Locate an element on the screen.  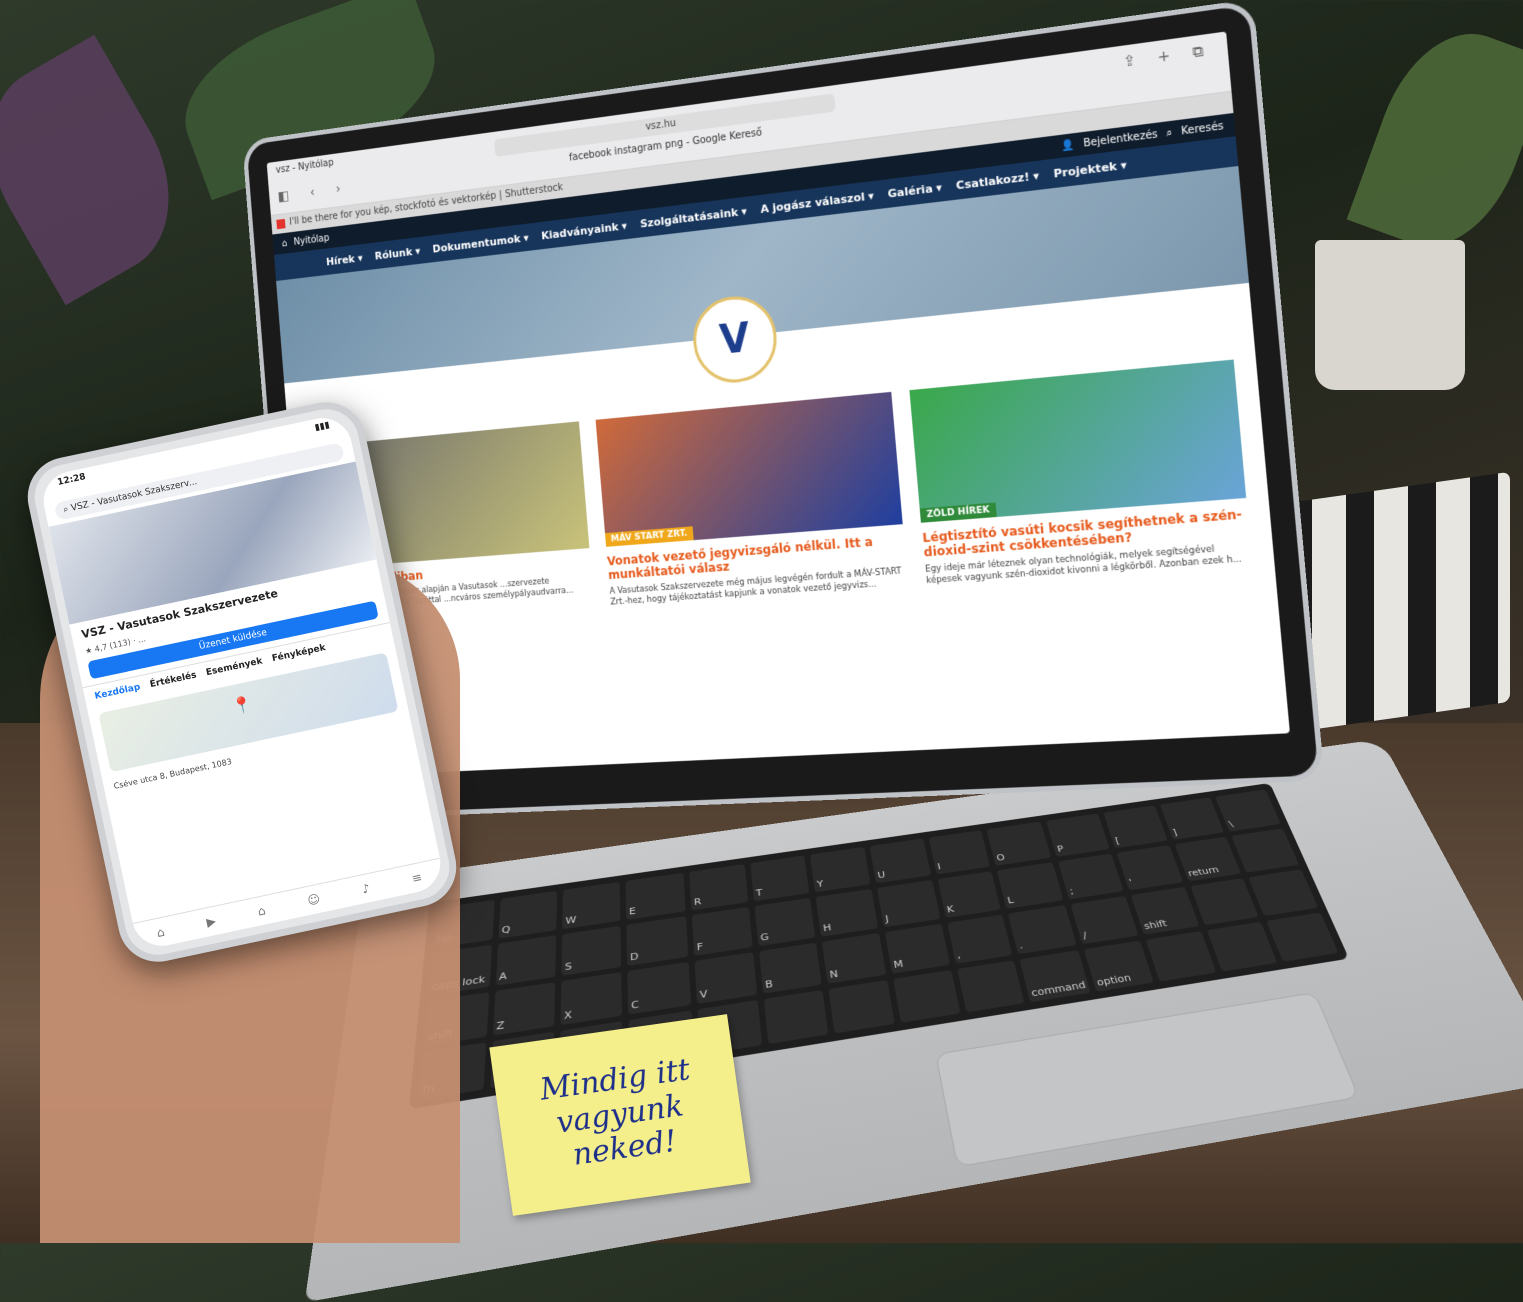
menu-item: Projektek is located at coordinates (1090, 169).